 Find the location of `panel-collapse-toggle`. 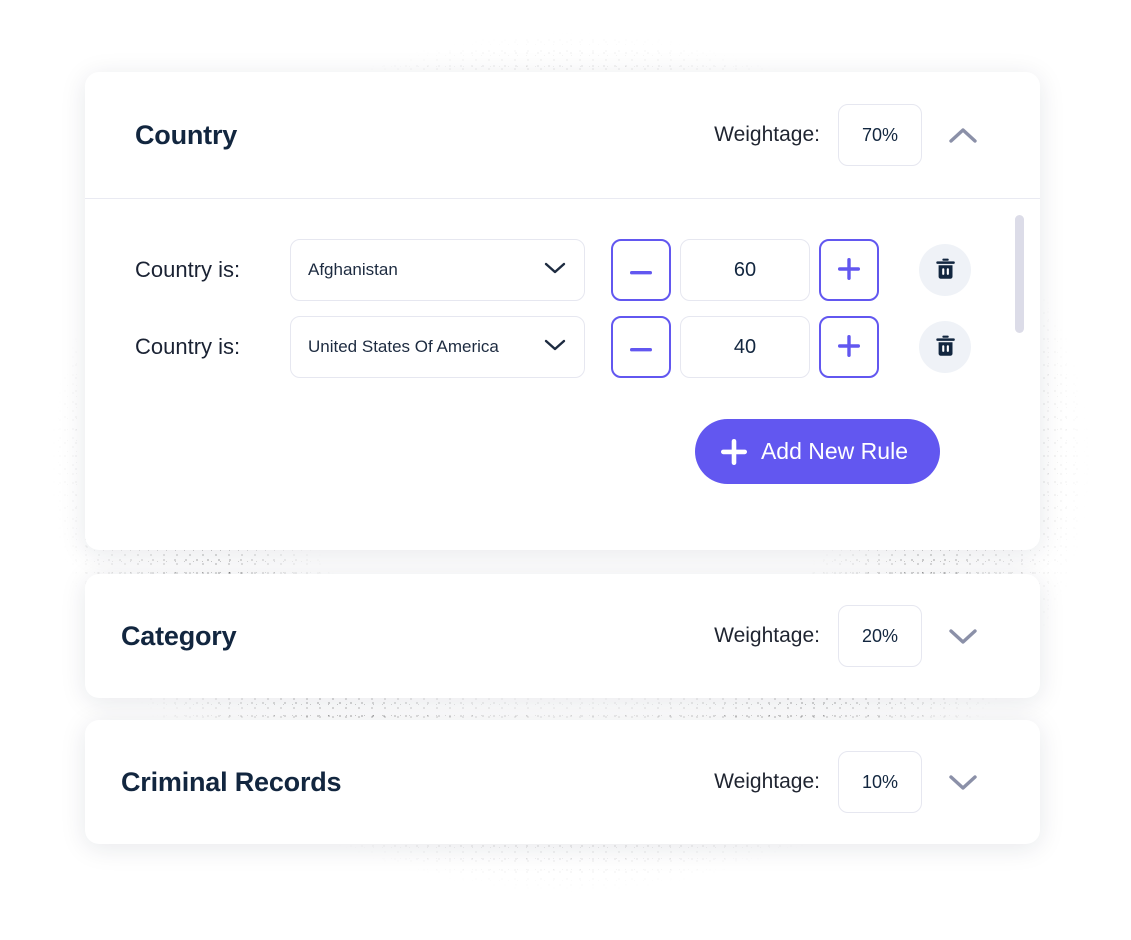

panel-collapse-toggle is located at coordinates (963, 135).